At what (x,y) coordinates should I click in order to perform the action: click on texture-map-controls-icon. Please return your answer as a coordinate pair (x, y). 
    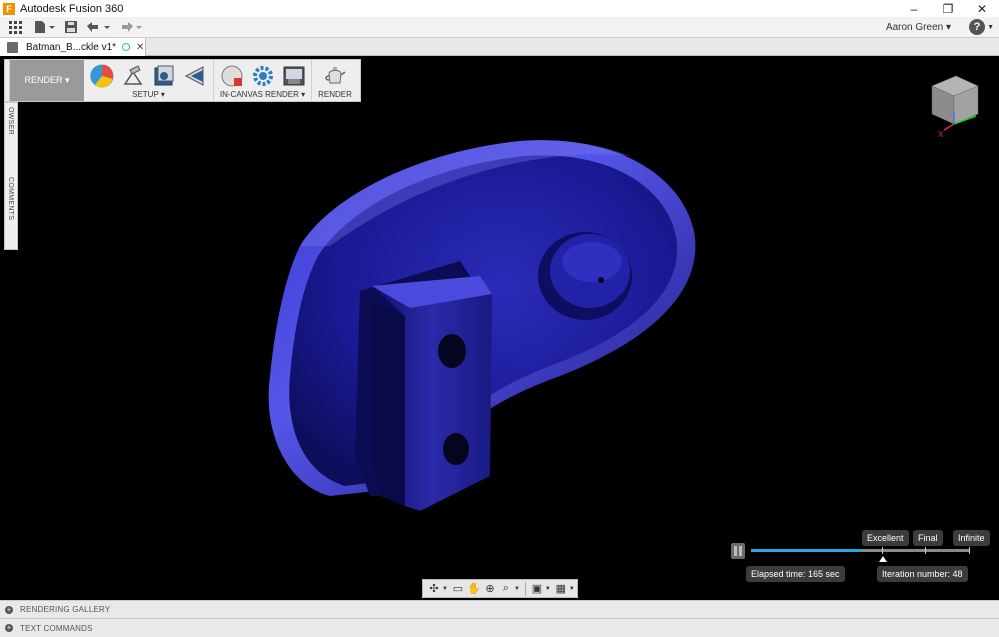
    Looking at the image, I should click on (195, 76).